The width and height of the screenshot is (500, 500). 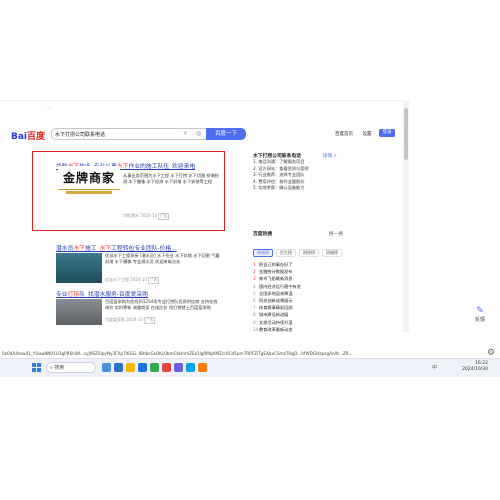 What do you see at coordinates (328, 271) in the screenshot?
I see `hot-item: 2 金融统计数据发布` at bounding box center [328, 271].